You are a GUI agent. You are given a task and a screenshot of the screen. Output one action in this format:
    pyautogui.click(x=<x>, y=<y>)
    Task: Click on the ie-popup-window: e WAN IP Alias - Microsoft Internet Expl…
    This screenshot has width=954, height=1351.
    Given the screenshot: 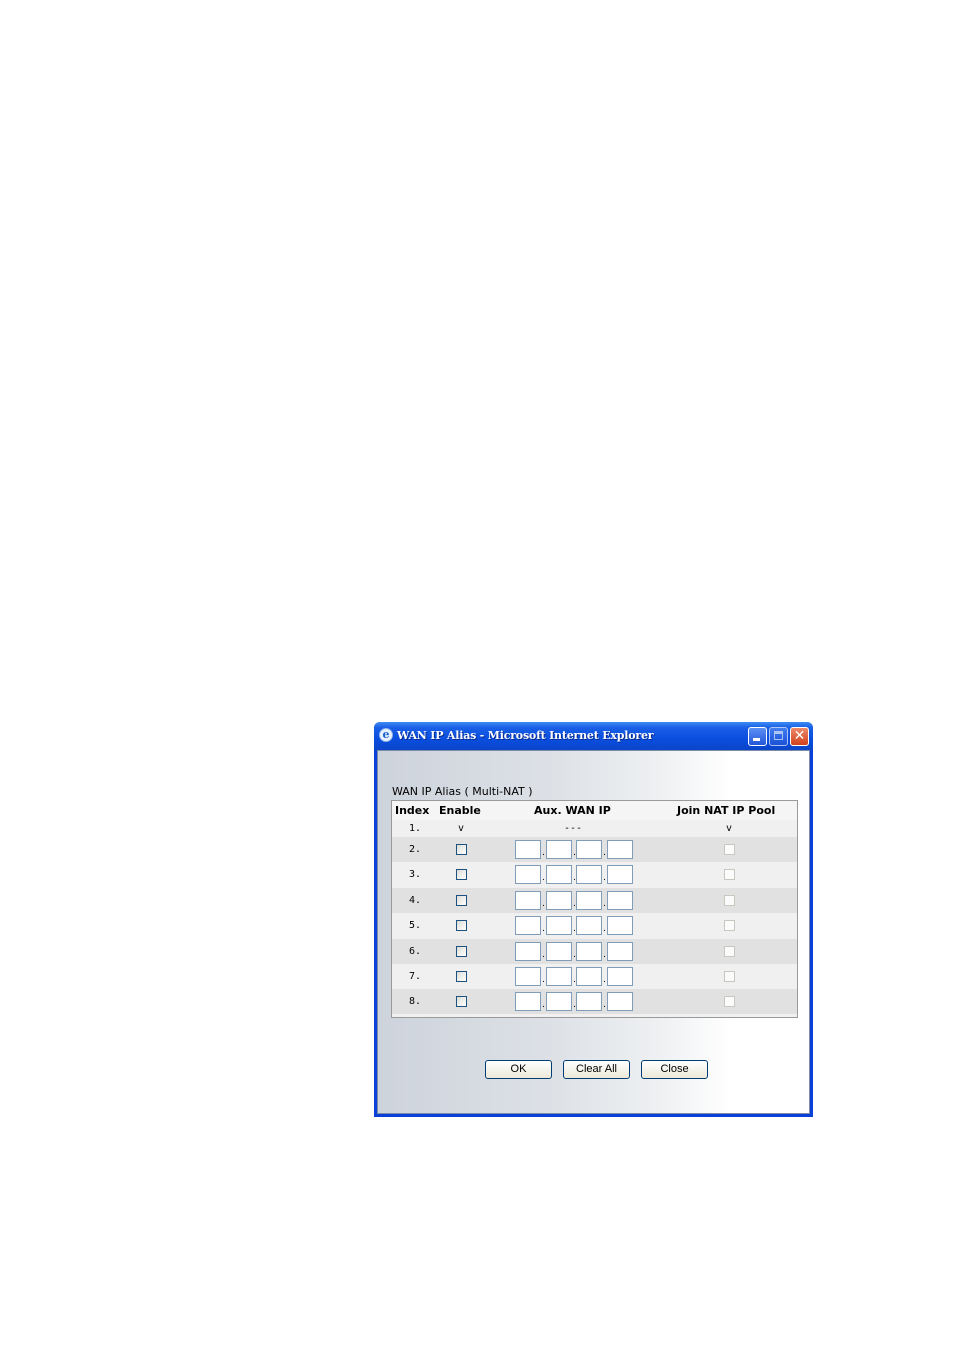 What is the action you would take?
    pyautogui.click(x=593, y=919)
    